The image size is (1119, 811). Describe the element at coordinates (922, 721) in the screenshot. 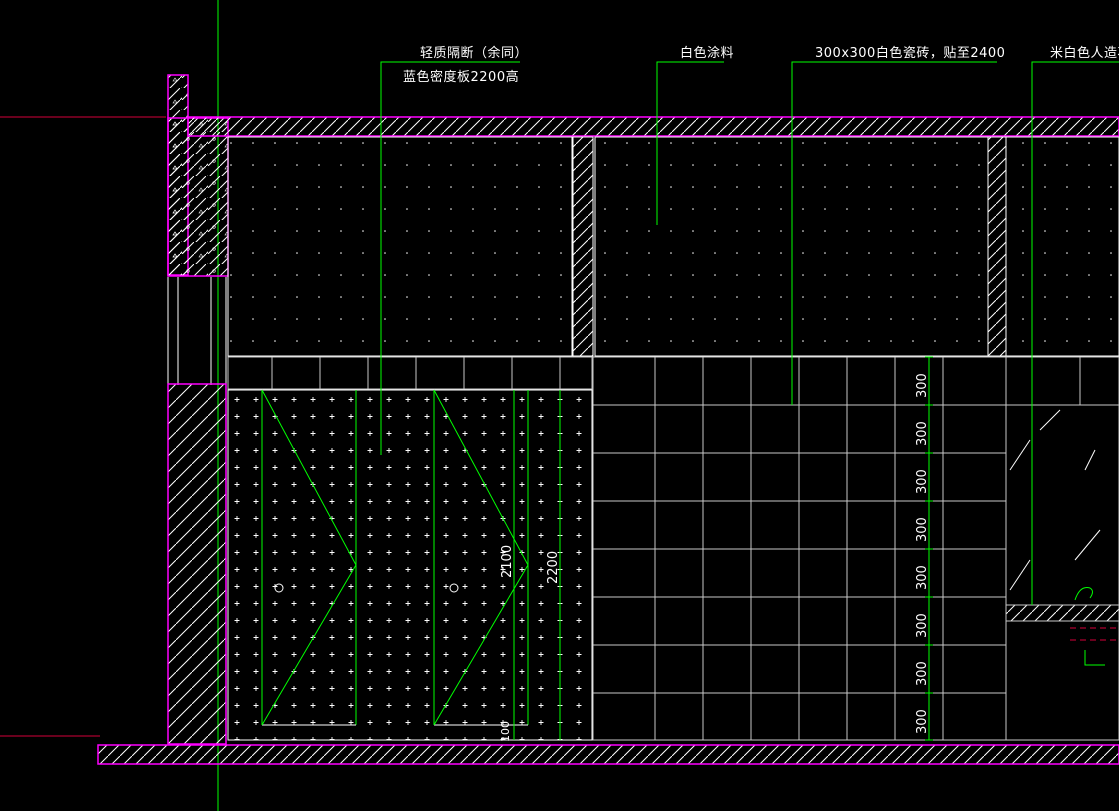

I see `tile-dim-8: 300` at that location.